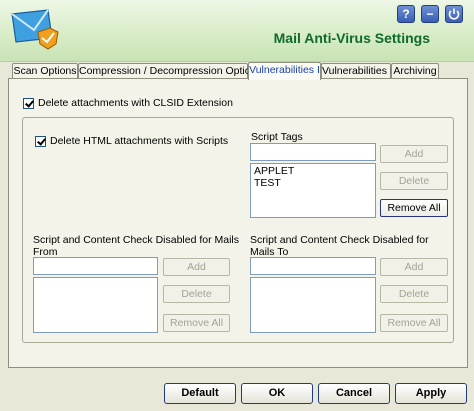 The image size is (474, 411). I want to click on apply-button: Apply, so click(431, 393).